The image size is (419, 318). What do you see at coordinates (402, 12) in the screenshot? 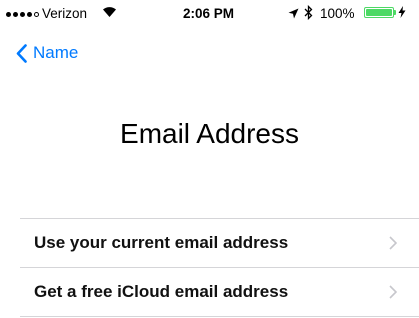
I see `charging-bolt-icon` at bounding box center [402, 12].